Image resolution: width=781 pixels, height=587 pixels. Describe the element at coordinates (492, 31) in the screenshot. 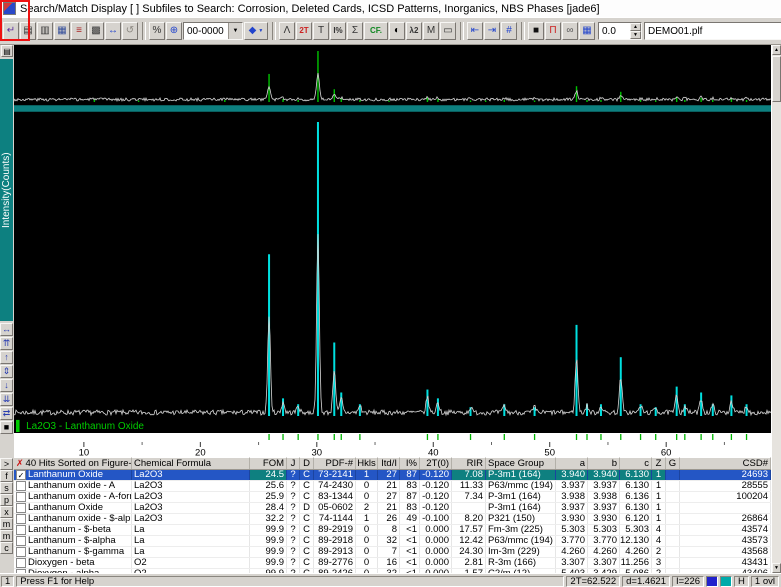

I see `goto-next-line-icon: ⇥` at that location.